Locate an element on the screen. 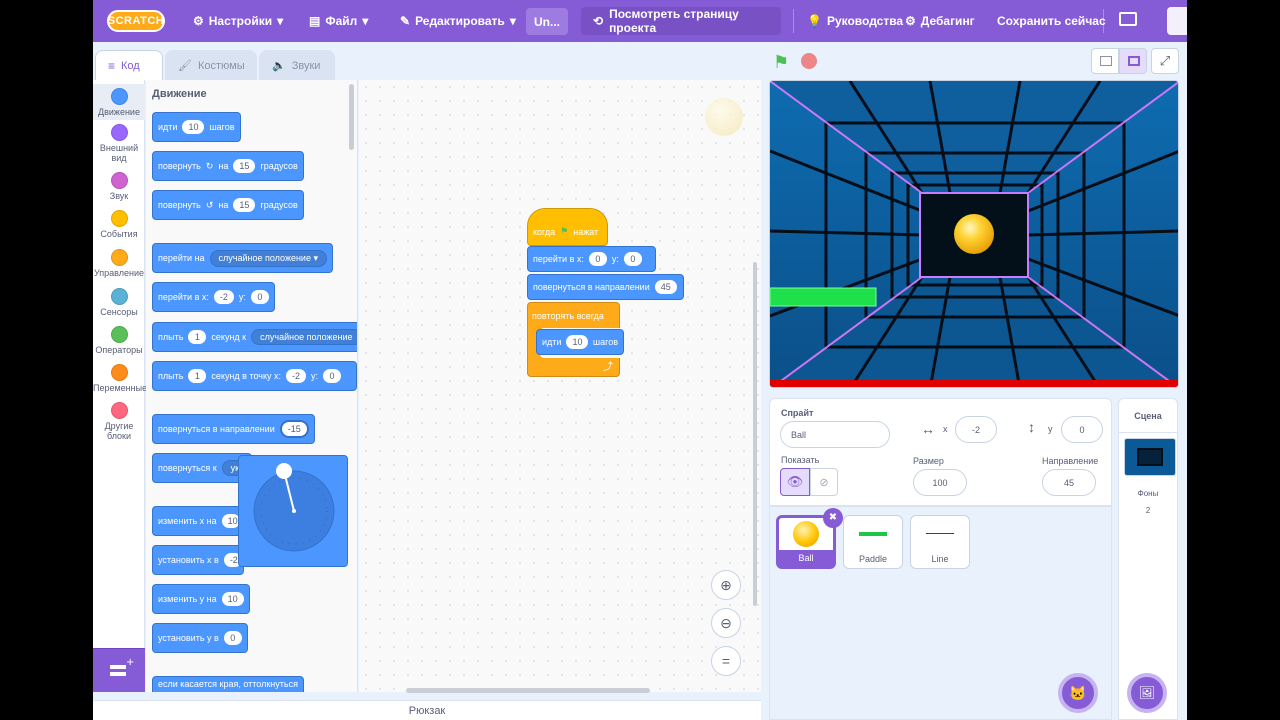  direction-input: 45 is located at coordinates (1069, 482).